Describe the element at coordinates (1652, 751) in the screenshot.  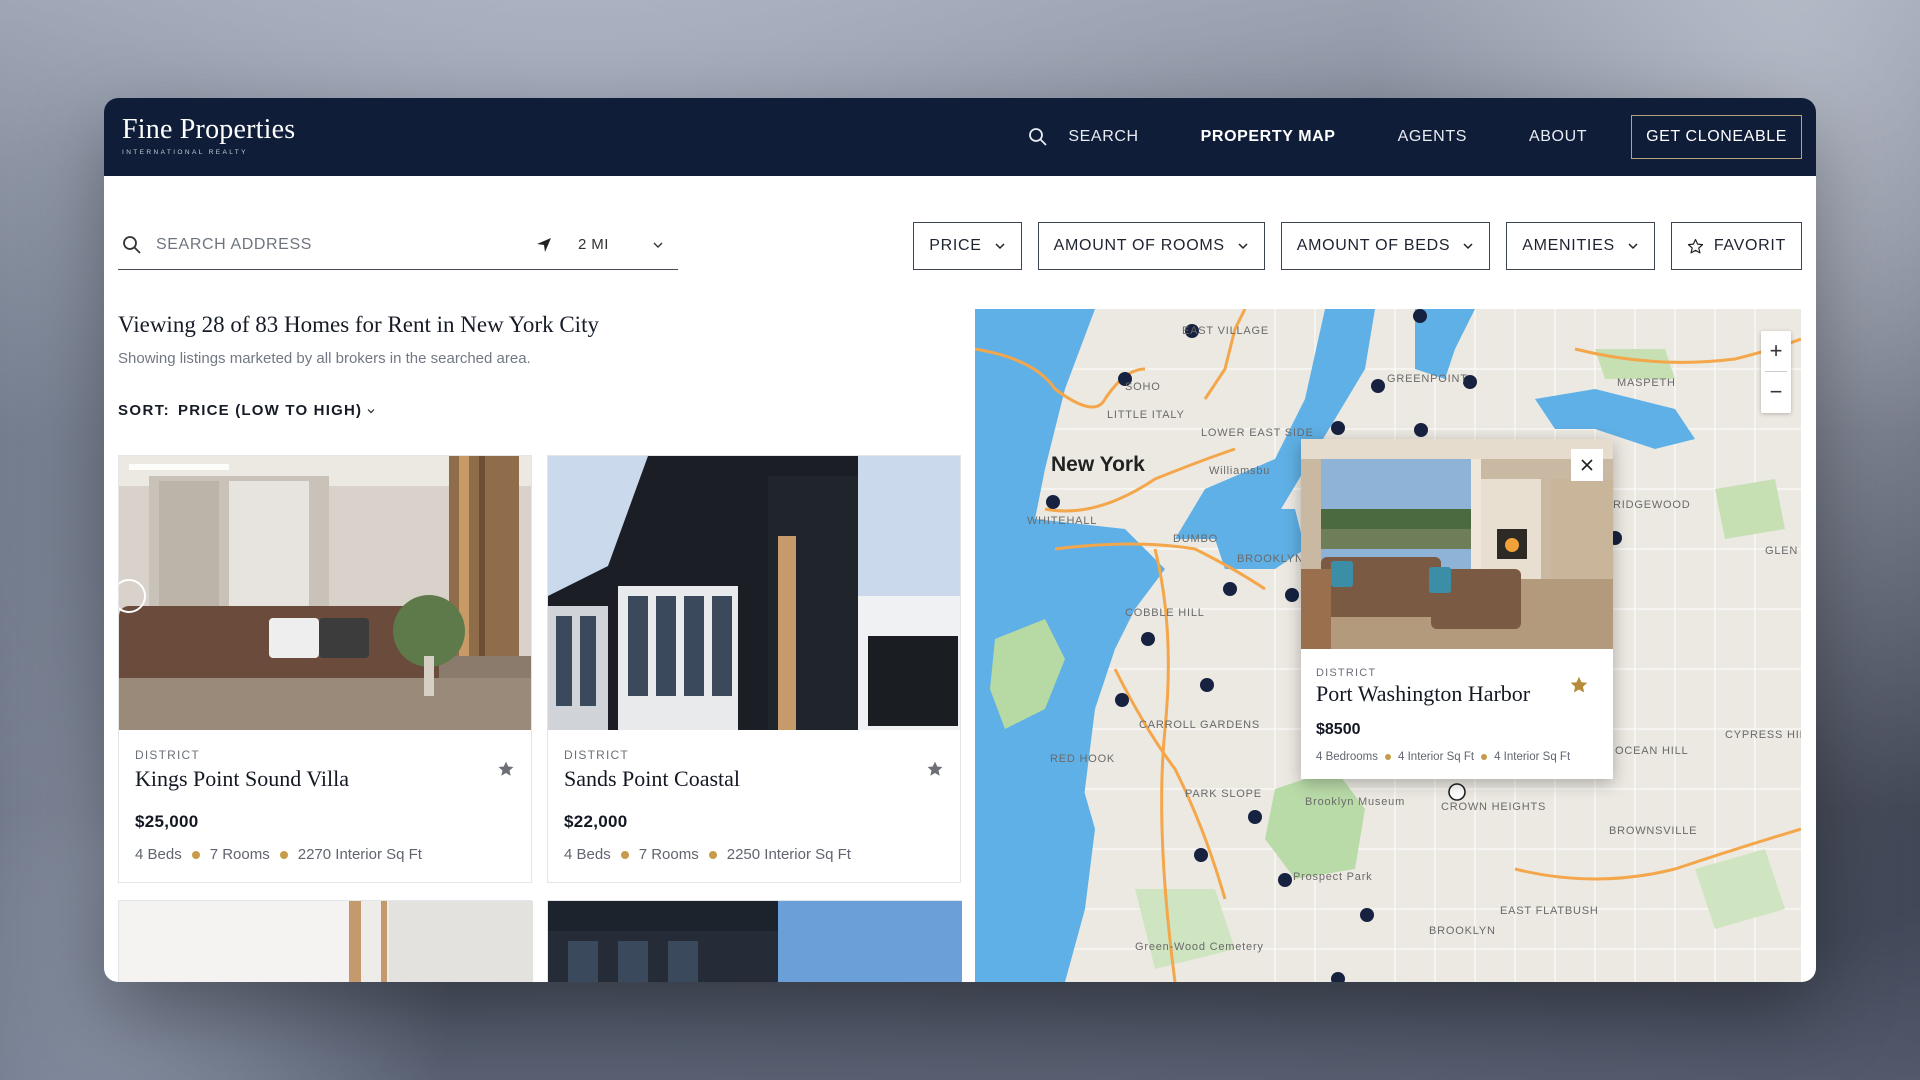
I see `map-label: OCEAN HILL` at that location.